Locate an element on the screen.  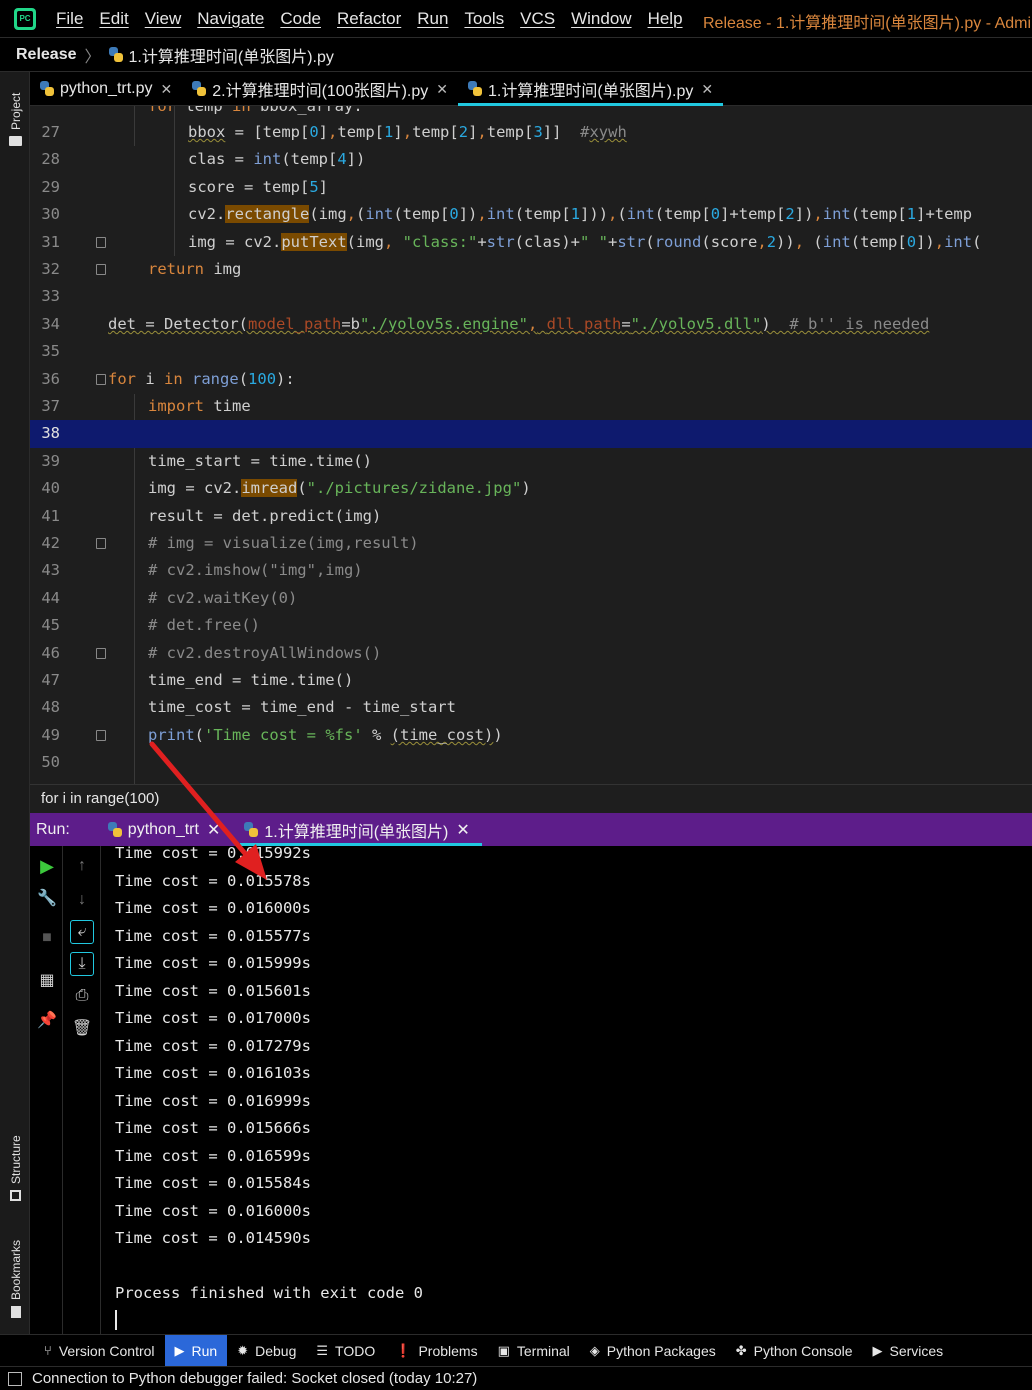
console-line: Time cost = 0.015601s is located at coordinates (213, 991).